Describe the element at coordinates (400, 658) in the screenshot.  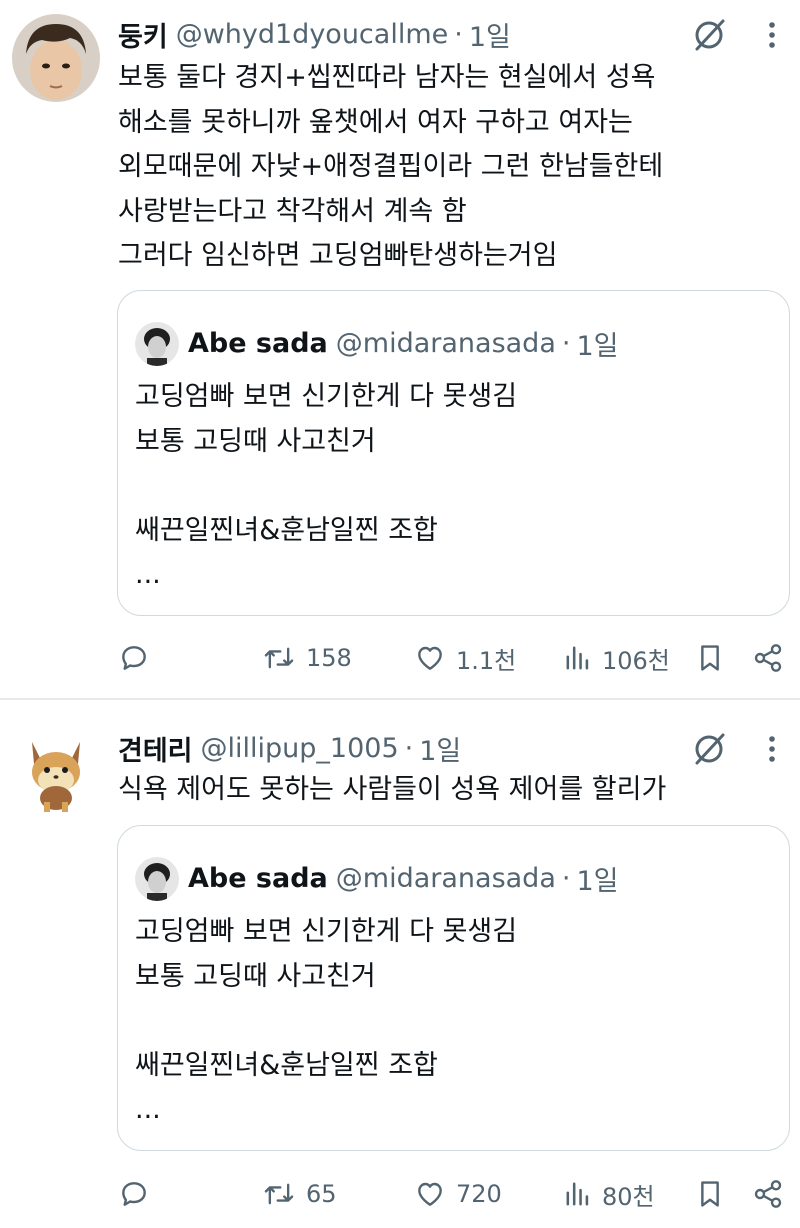
I see `action-bar: 158 1.1천 106천` at that location.